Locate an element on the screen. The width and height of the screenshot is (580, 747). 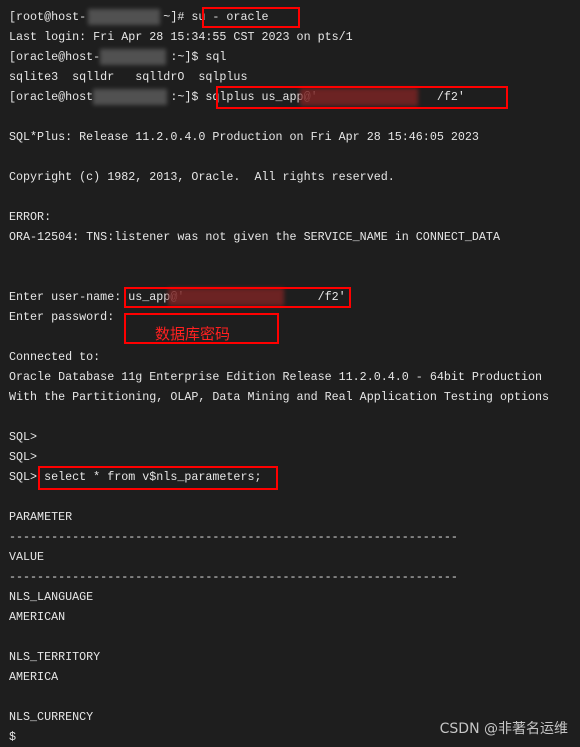
terminal-line: PARAMETER is located at coordinates (41, 517).